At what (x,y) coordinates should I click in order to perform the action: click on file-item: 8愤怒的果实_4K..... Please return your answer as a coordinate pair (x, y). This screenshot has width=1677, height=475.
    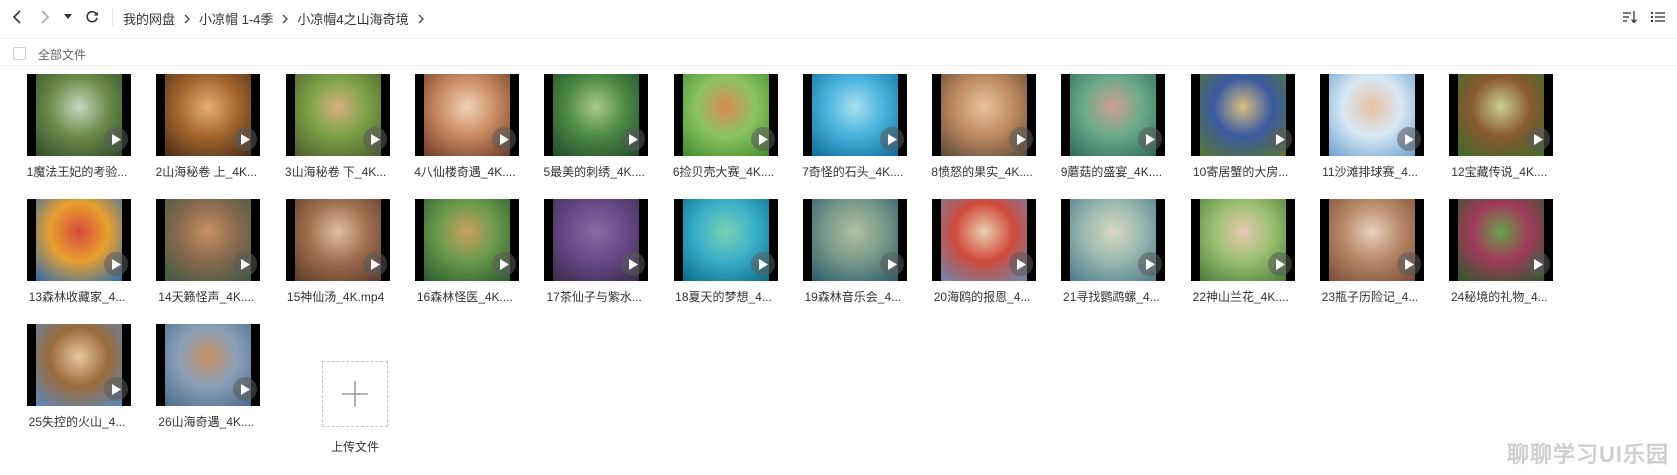
    Looking at the image, I should click on (982, 132).